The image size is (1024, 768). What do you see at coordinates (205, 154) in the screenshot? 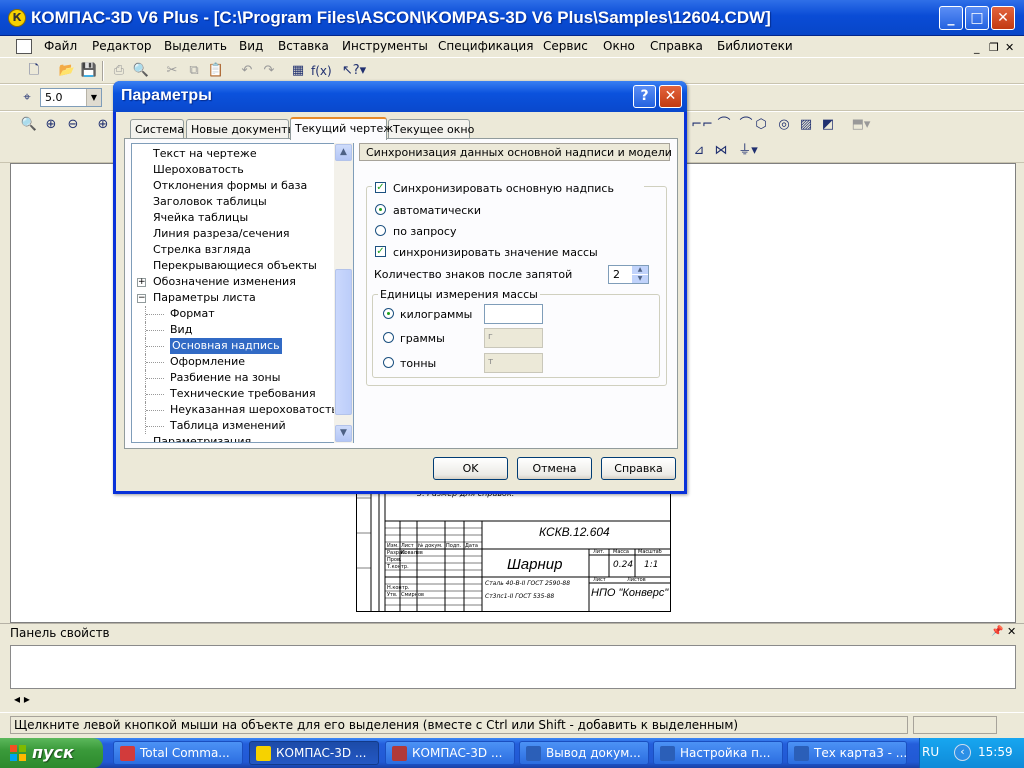
I see `tree-node: Текст на чертеже` at bounding box center [205, 154].